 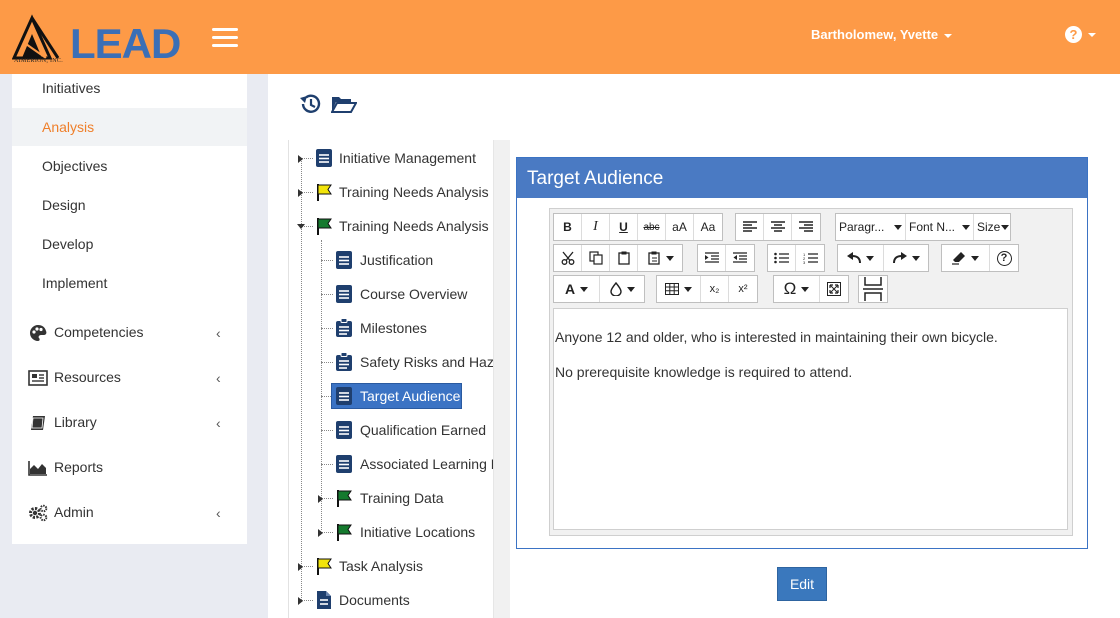 I want to click on edit-button: Edit, so click(x=802, y=584).